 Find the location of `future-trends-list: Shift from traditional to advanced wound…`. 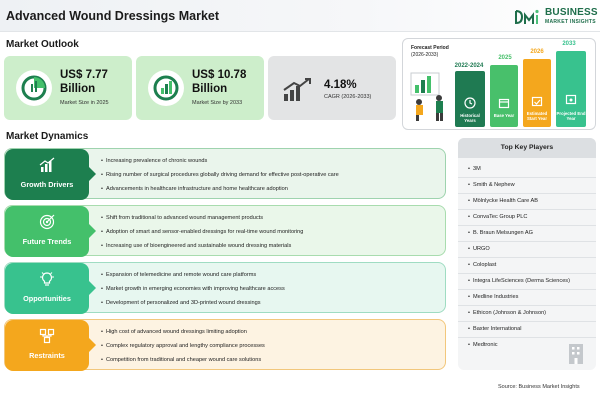

future-trends-list: Shift from traditional to advanced wound… is located at coordinates (202, 232).